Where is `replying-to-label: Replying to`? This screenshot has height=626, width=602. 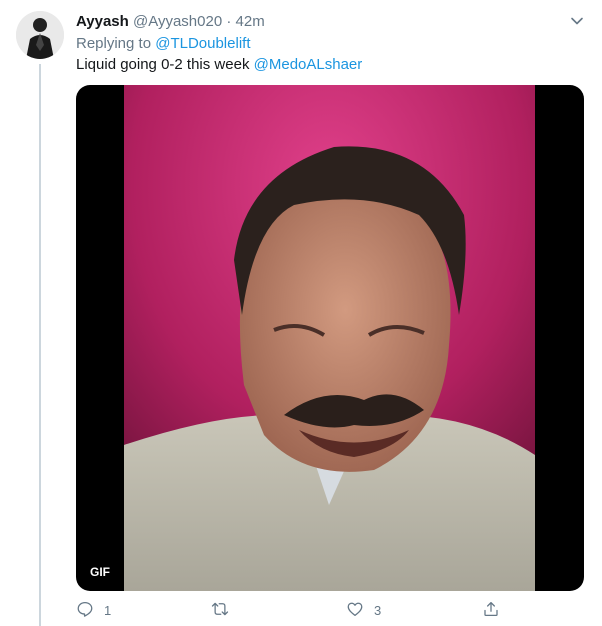
replying-to-label: Replying to is located at coordinates (114, 43).